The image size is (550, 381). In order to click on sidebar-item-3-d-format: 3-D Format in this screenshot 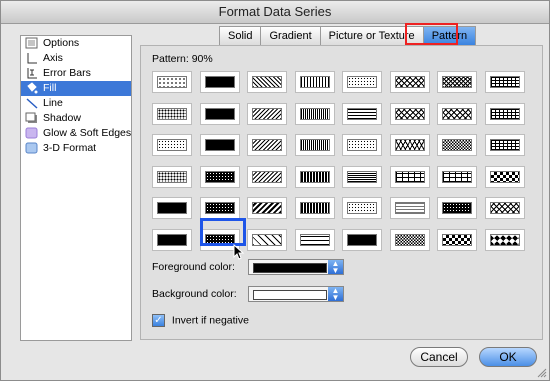, I will do `click(76, 148)`.